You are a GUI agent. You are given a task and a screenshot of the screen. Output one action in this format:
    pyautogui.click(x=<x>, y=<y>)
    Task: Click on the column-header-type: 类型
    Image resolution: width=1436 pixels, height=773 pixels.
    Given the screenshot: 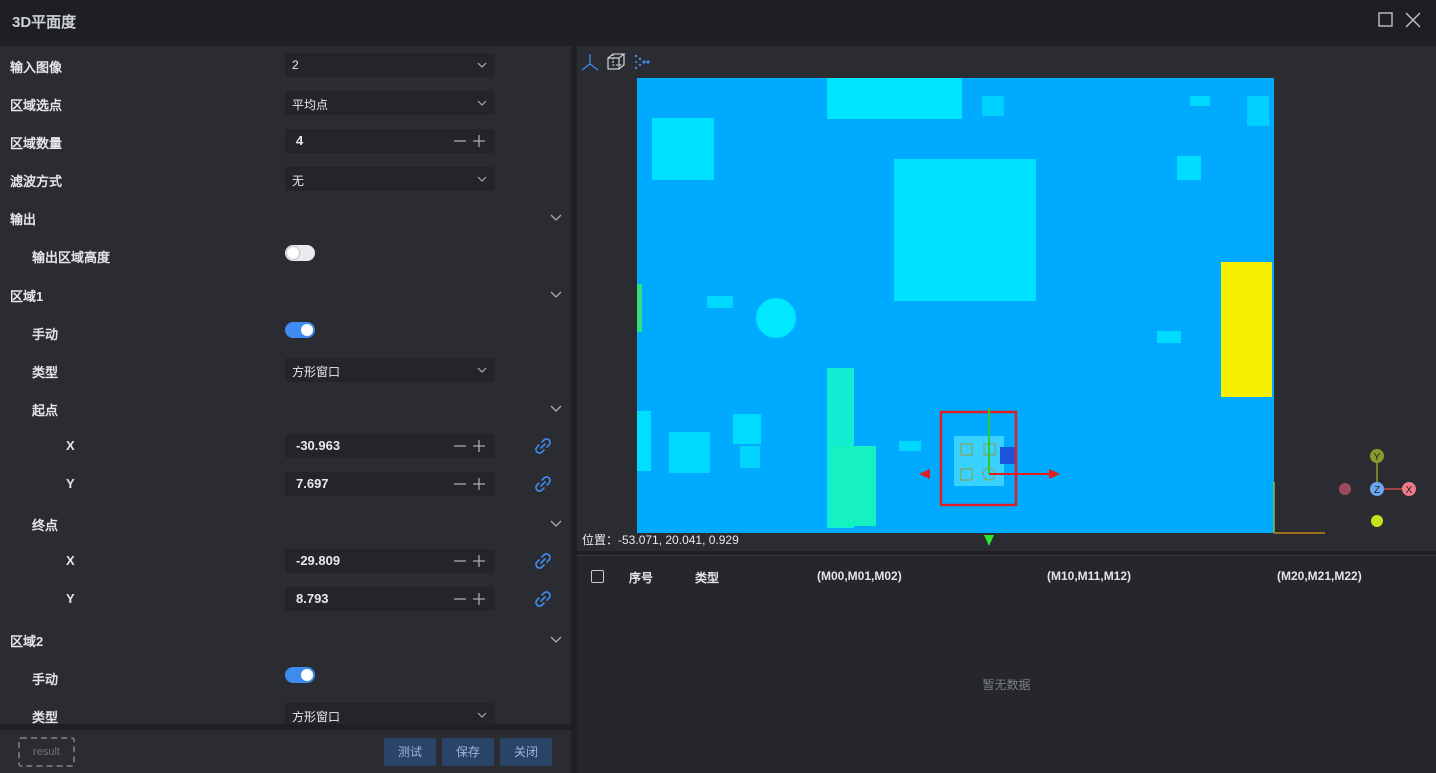 What is the action you would take?
    pyautogui.click(x=707, y=577)
    